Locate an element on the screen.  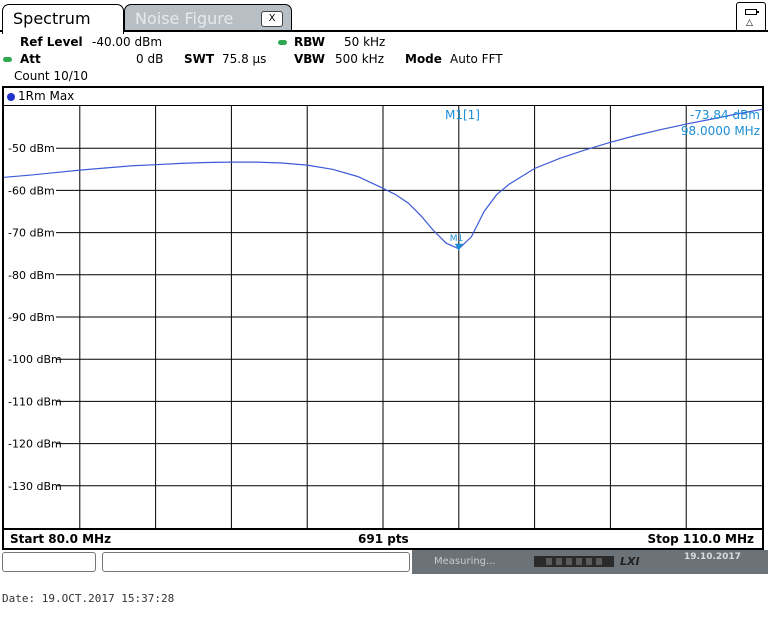
sweep-points: 691 pts is located at coordinates (383, 539).